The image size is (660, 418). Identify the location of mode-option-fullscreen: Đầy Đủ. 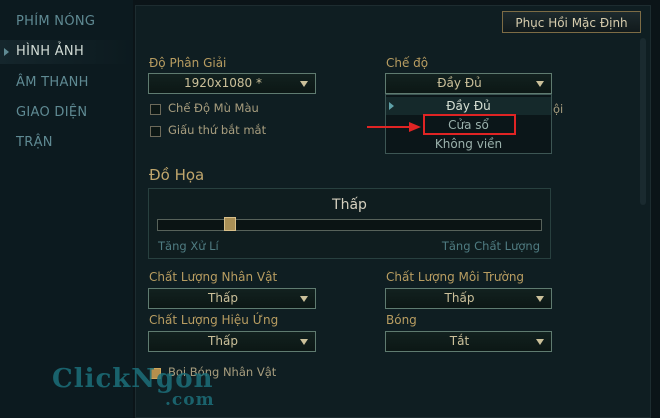
(468, 106).